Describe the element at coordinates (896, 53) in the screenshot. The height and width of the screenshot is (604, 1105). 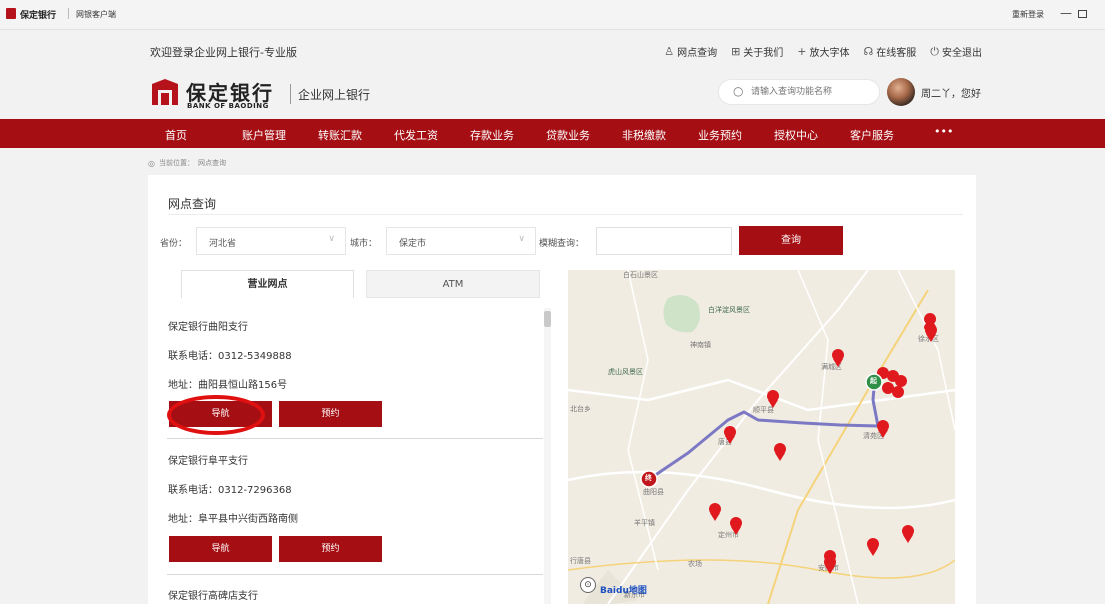
I see `link-label: 在线客服` at that location.